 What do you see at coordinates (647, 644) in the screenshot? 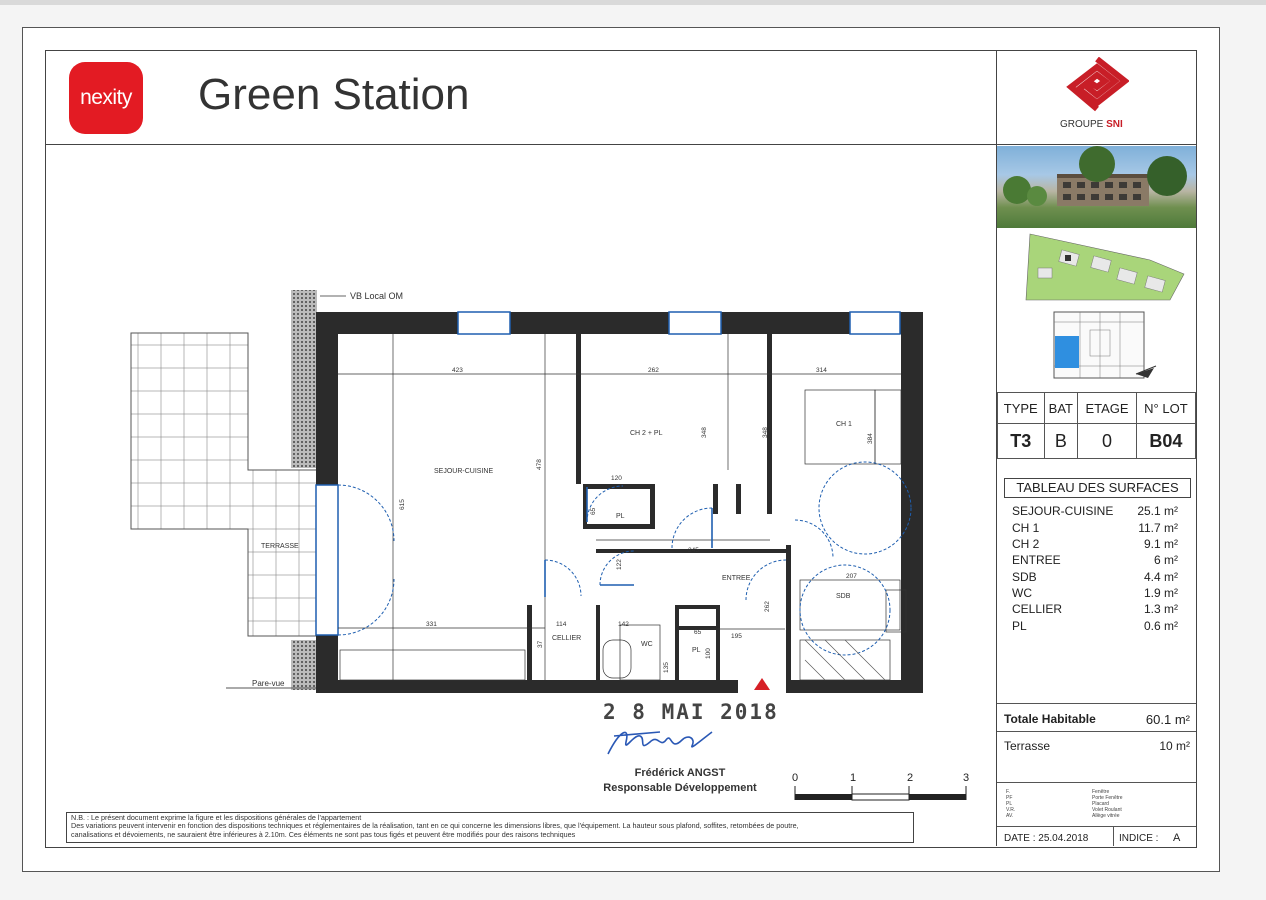
I see `room-wc: WC` at bounding box center [647, 644].